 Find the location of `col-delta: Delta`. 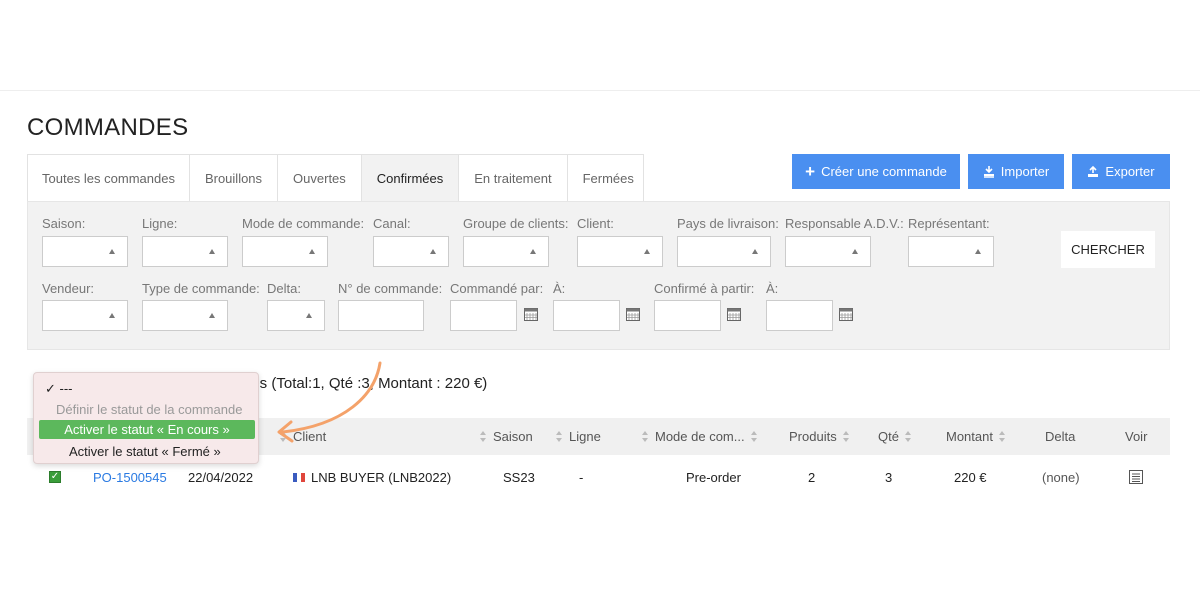

col-delta: Delta is located at coordinates (1060, 436).